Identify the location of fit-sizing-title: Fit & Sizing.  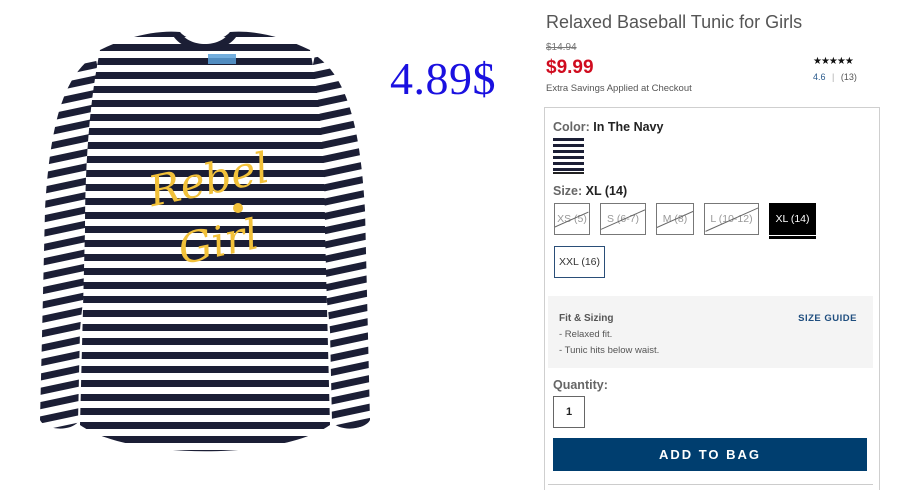
(586, 318).